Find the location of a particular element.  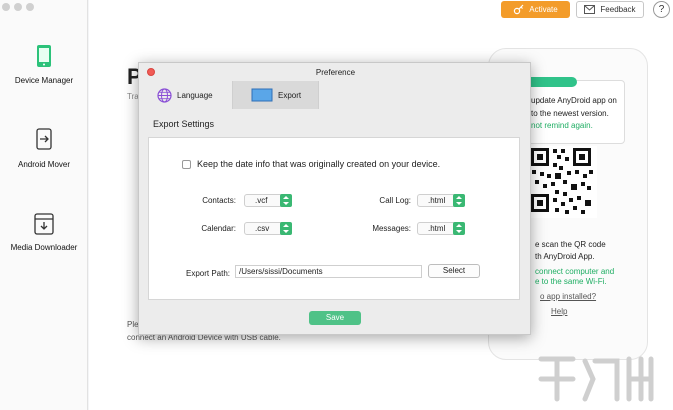

activate-label: Activate is located at coordinates (543, 9).